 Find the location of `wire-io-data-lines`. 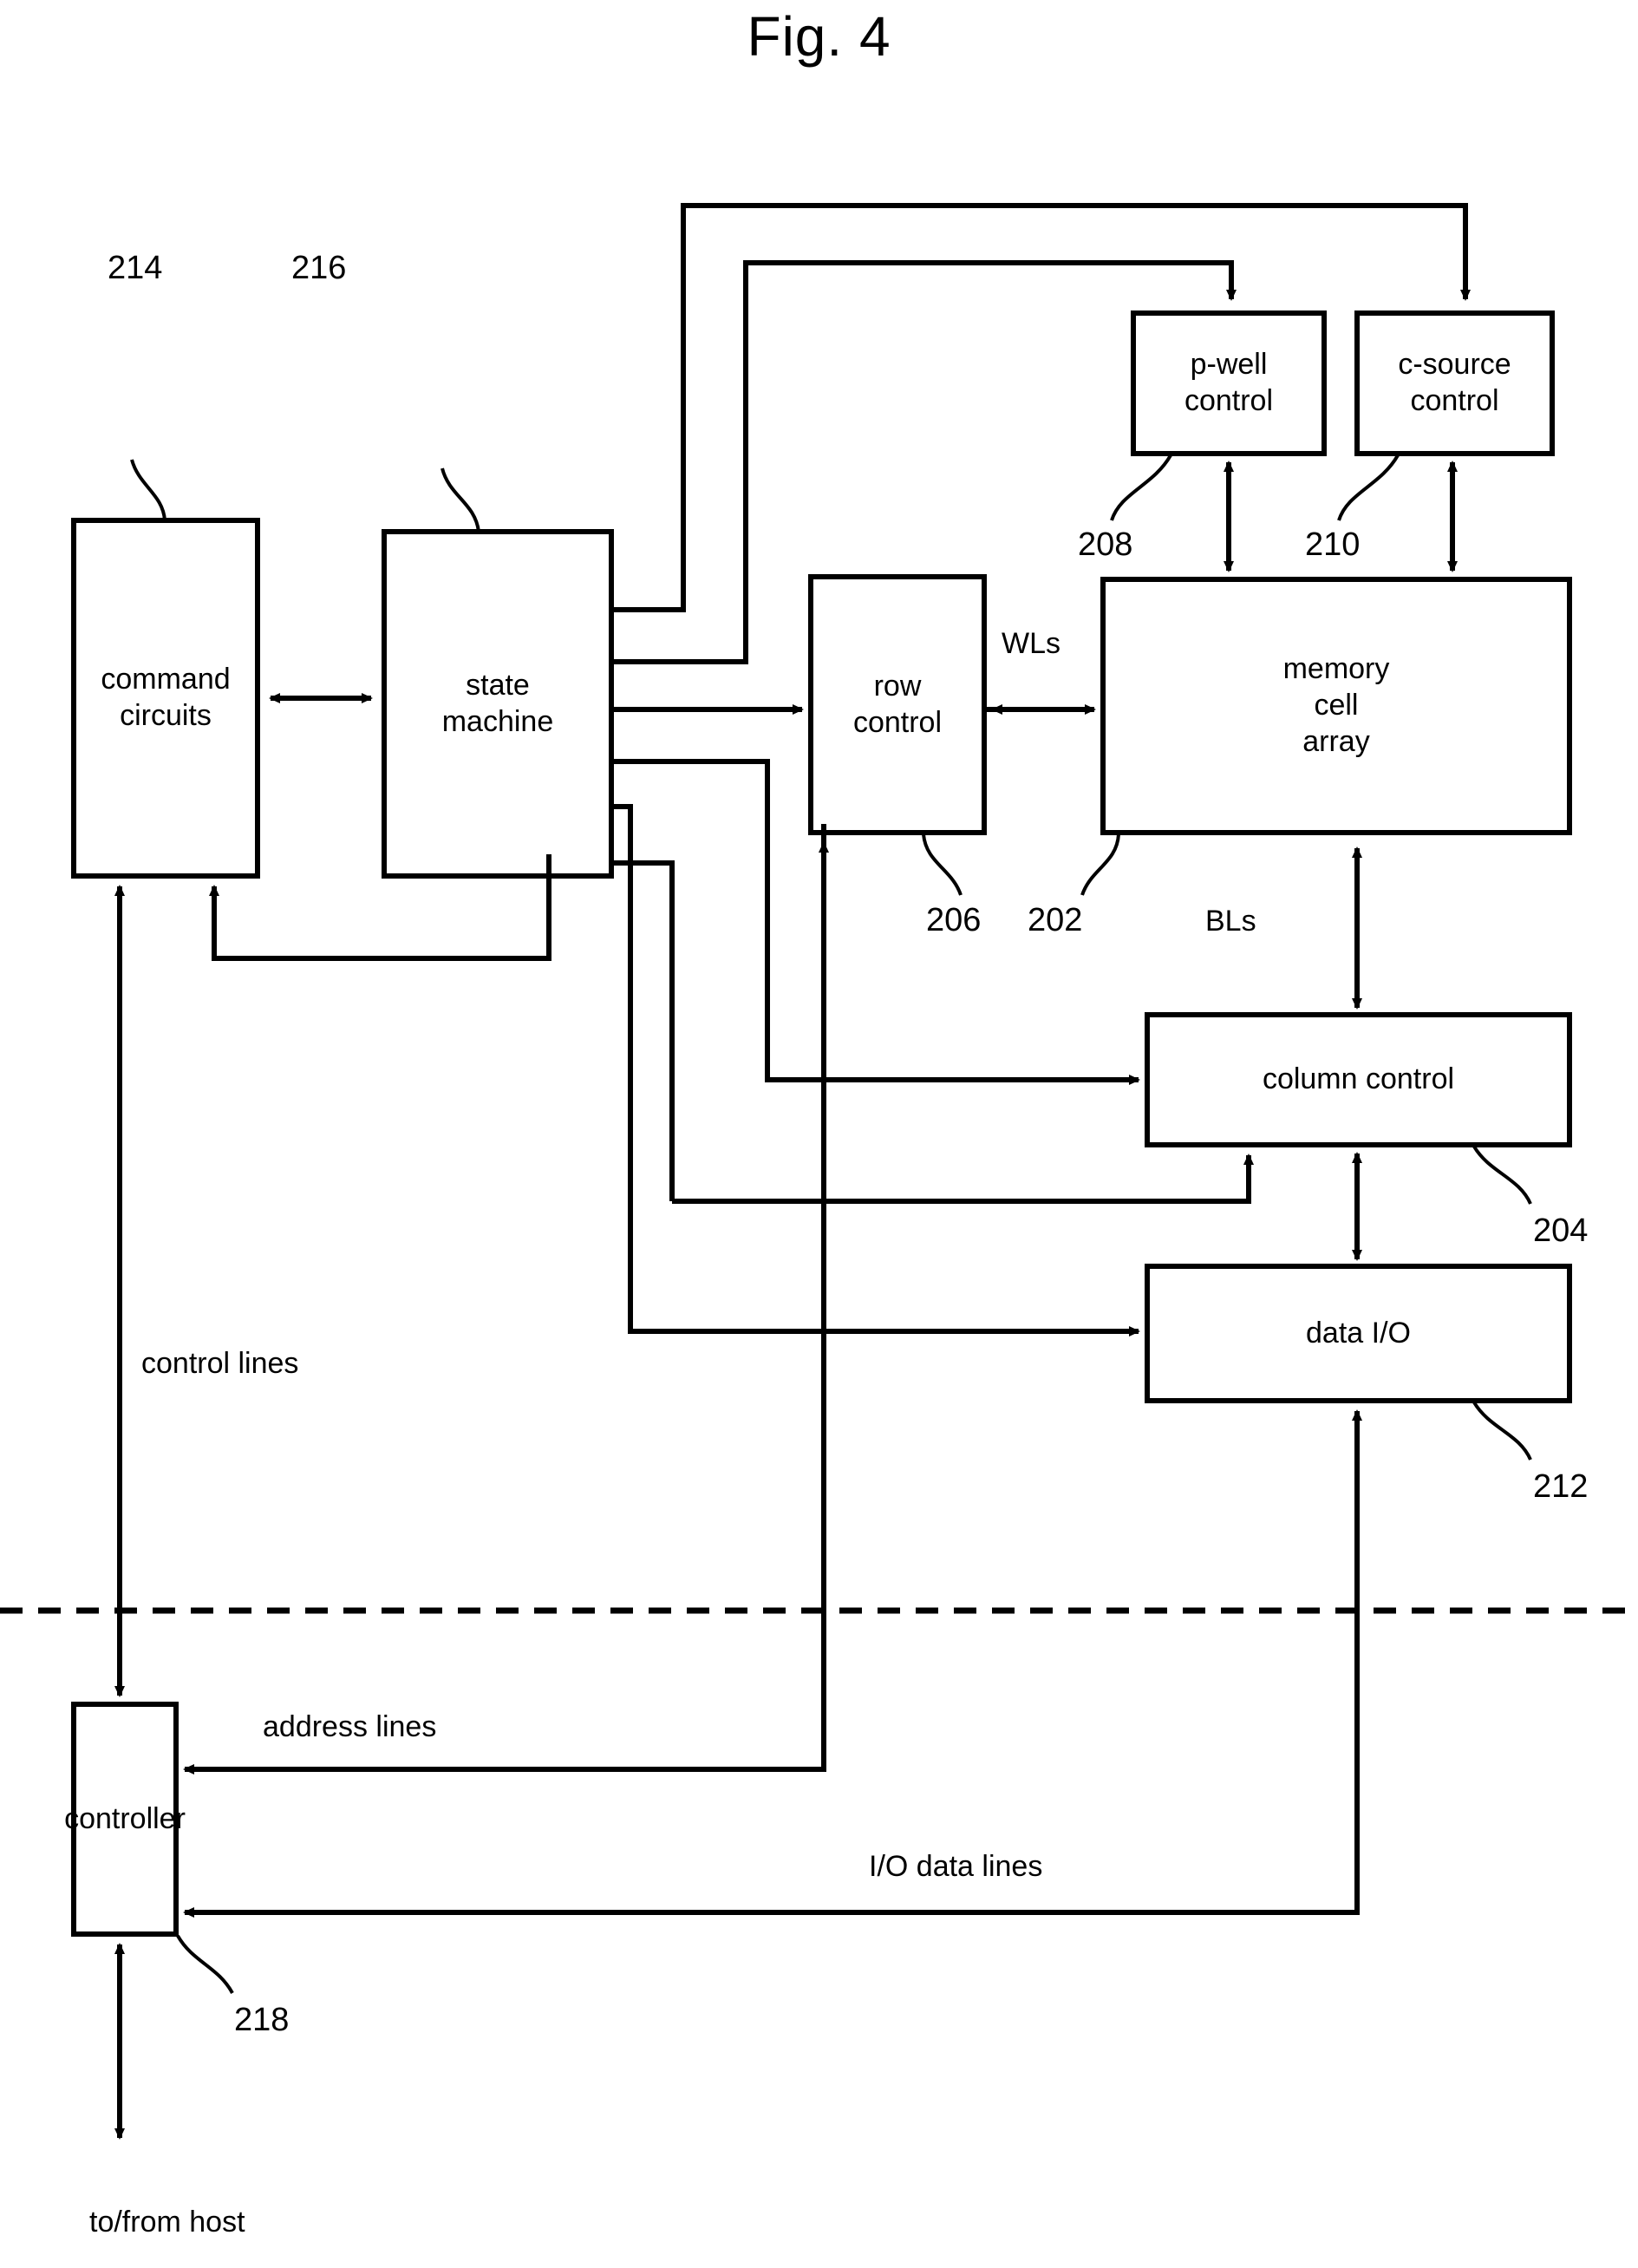

wire-io-data-lines is located at coordinates (771, 1696).